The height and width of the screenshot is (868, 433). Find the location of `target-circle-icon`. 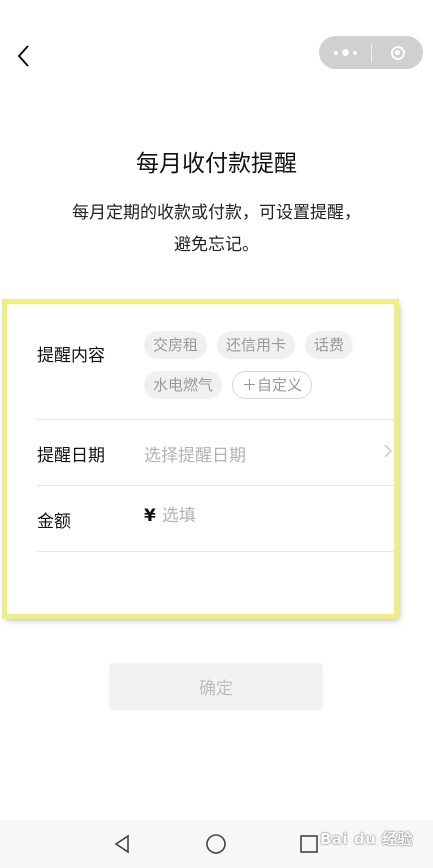

target-circle-icon is located at coordinates (397, 52).